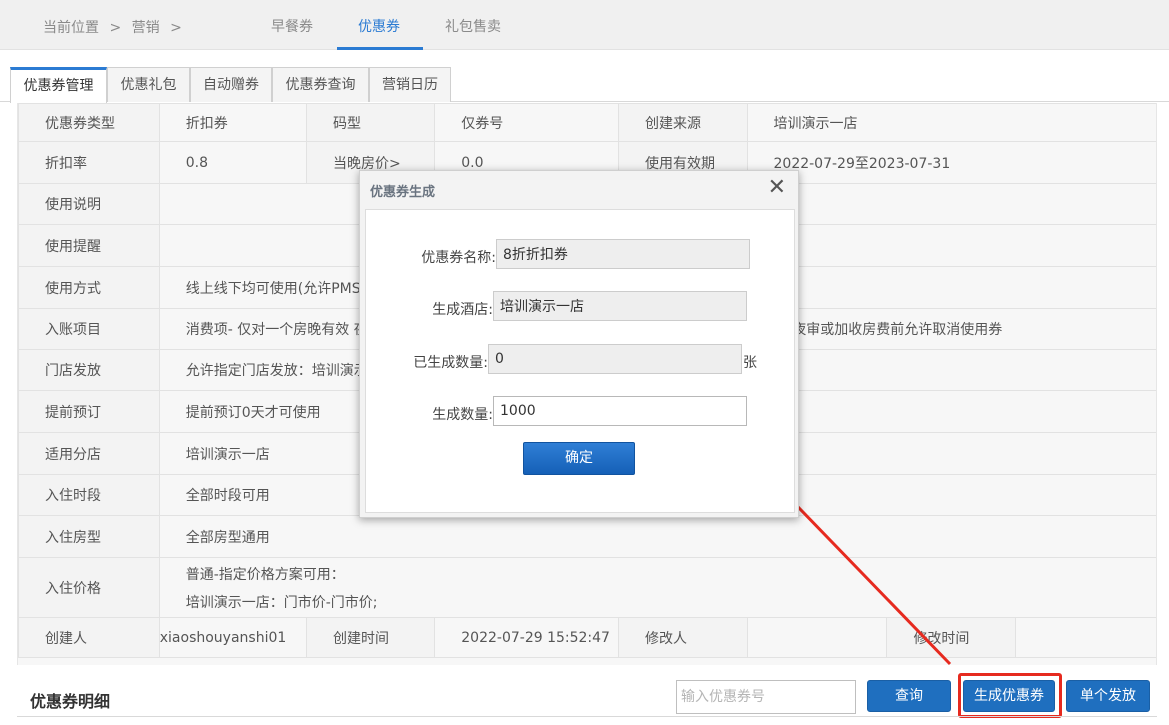 The width and height of the screenshot is (1169, 725). I want to click on coupon-type-value: 折扣券, so click(233, 122).